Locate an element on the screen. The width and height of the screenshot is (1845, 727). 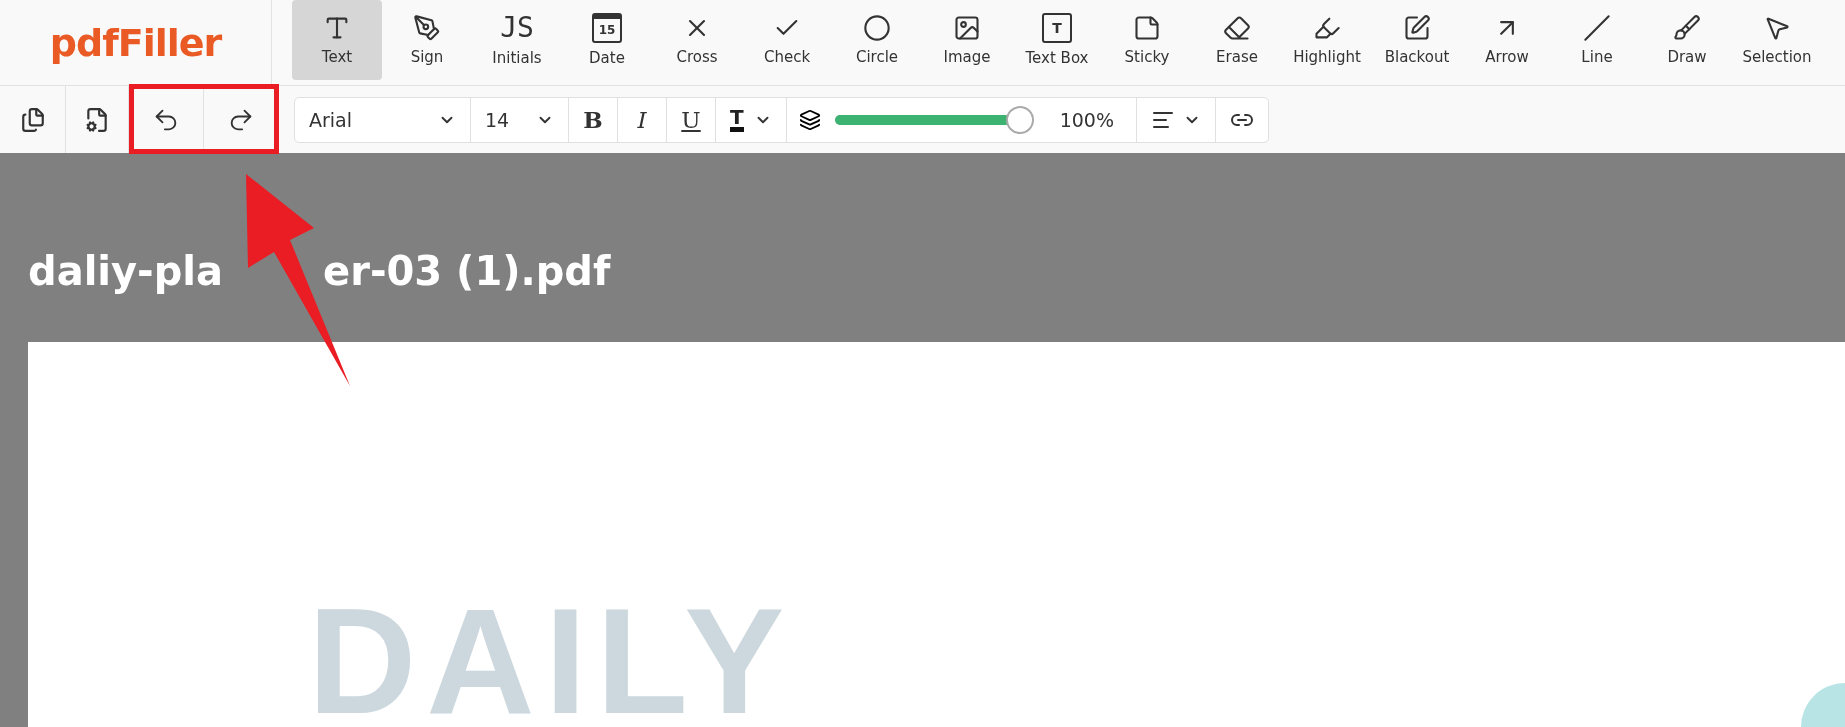
calendar-icon: 15 is located at coordinates (607, 28).